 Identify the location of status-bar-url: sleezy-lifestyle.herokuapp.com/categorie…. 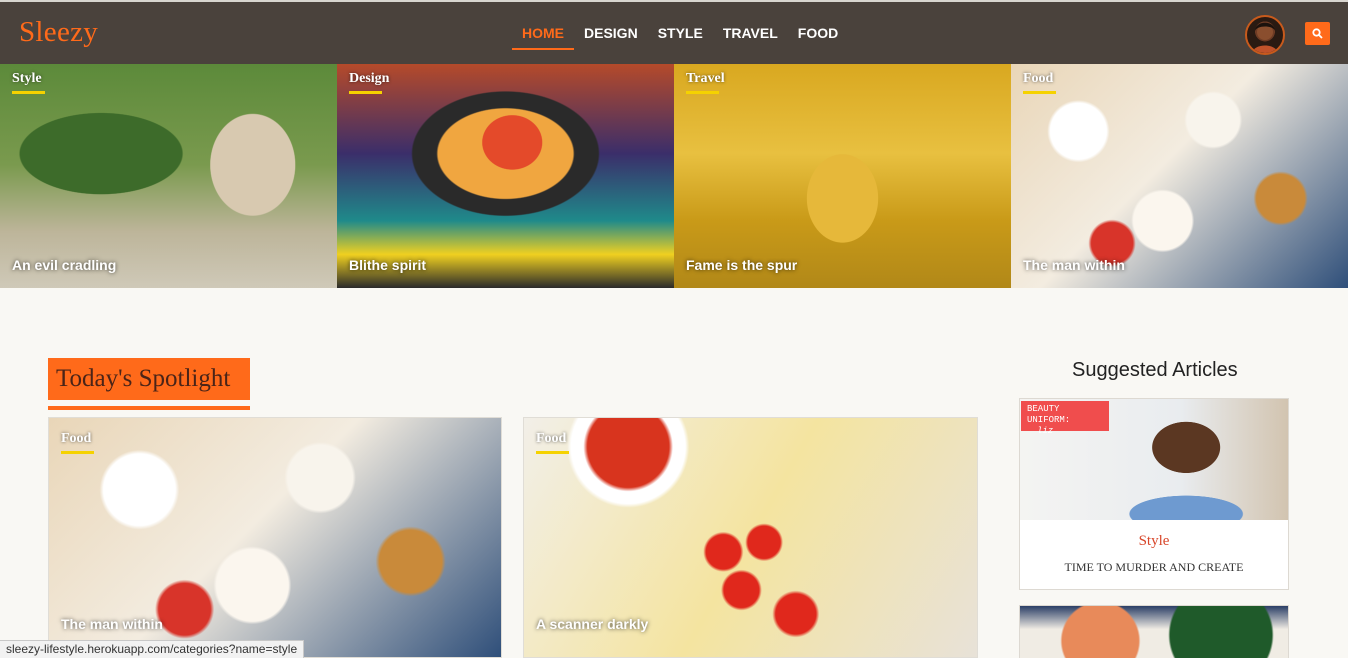
(152, 649).